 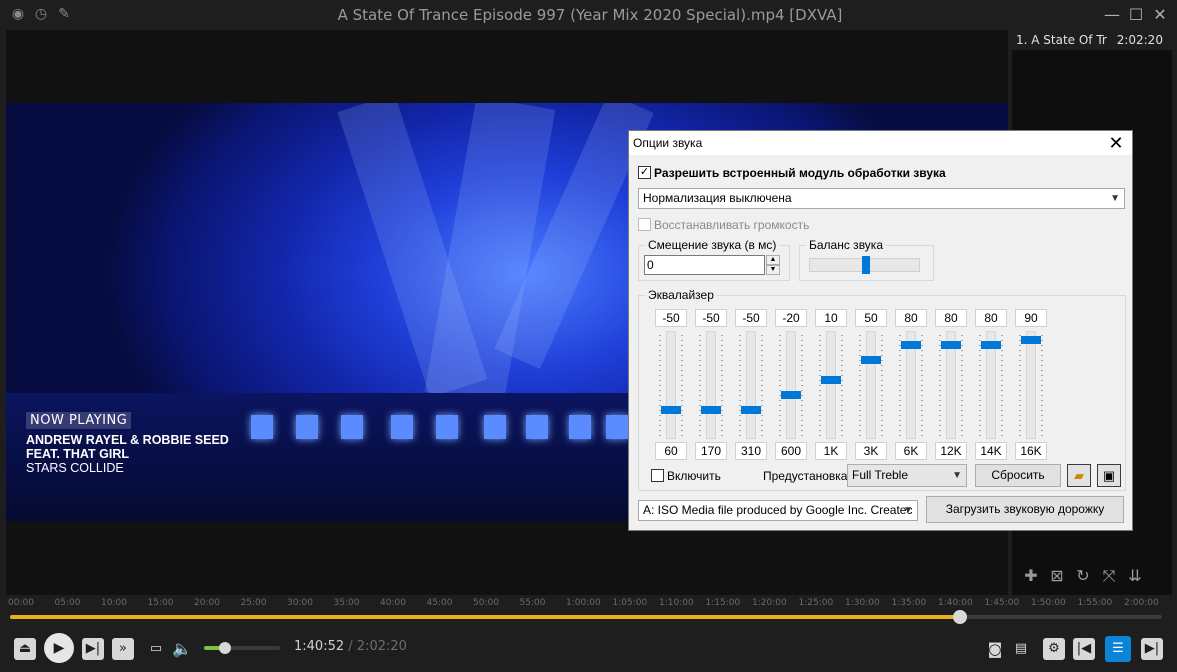 What do you see at coordinates (1152, 649) in the screenshot?
I see `next-icon: ▶|` at bounding box center [1152, 649].